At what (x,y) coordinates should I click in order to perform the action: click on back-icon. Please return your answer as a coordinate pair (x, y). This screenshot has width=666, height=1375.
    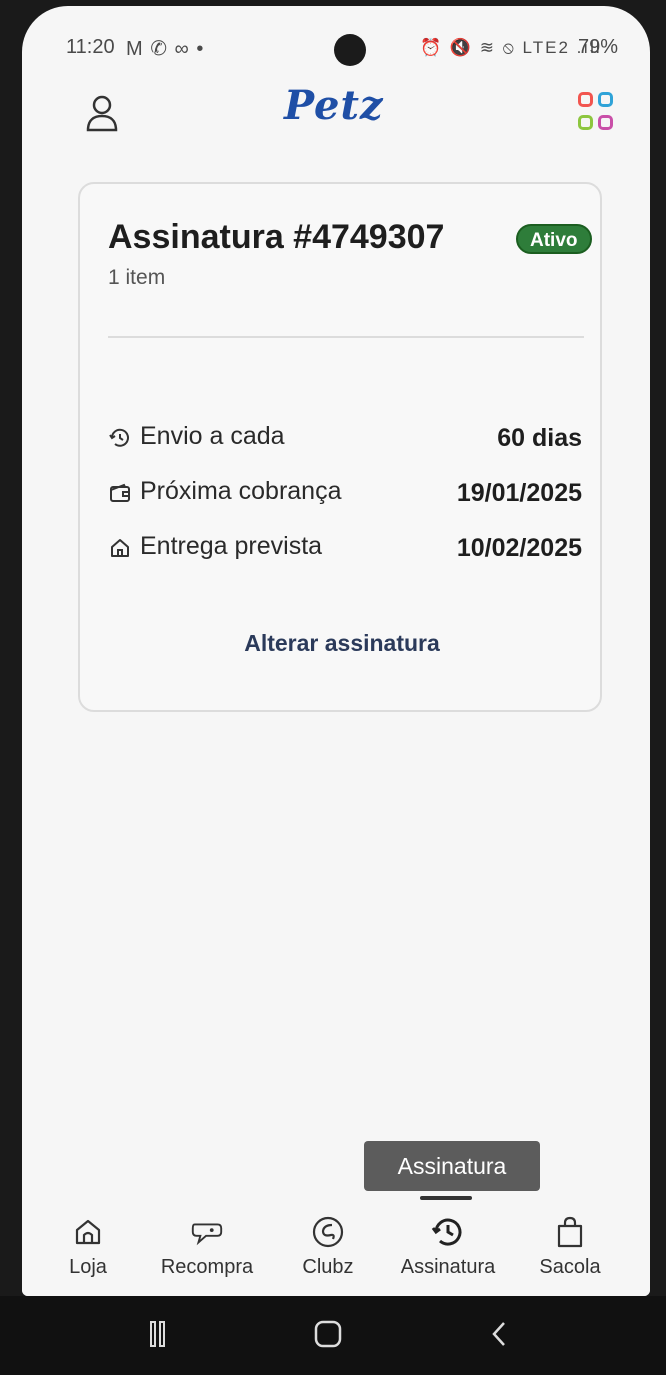
    Looking at the image, I should click on (498, 1334).